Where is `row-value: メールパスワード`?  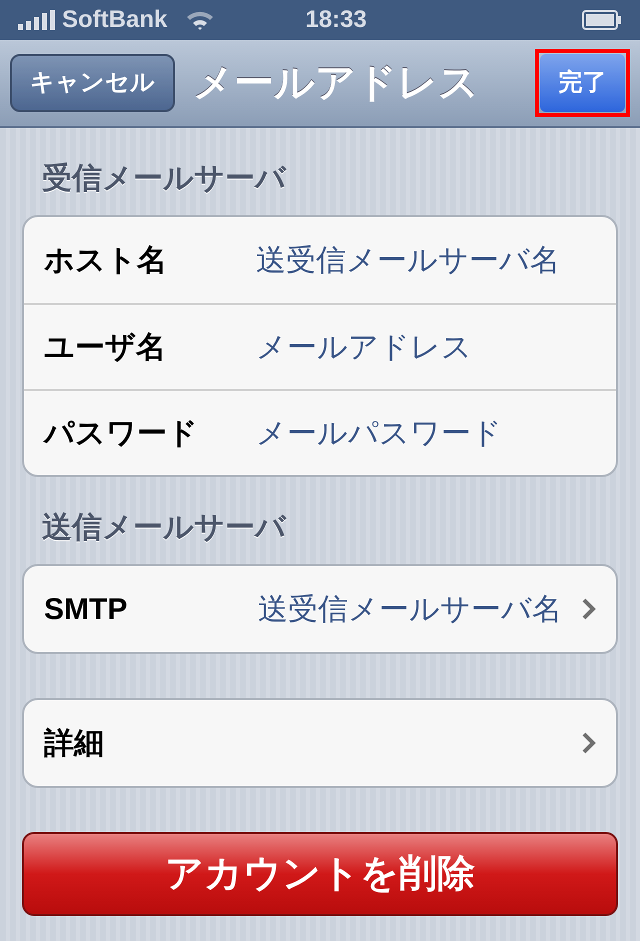
row-value: メールパスワード is located at coordinates (379, 433).